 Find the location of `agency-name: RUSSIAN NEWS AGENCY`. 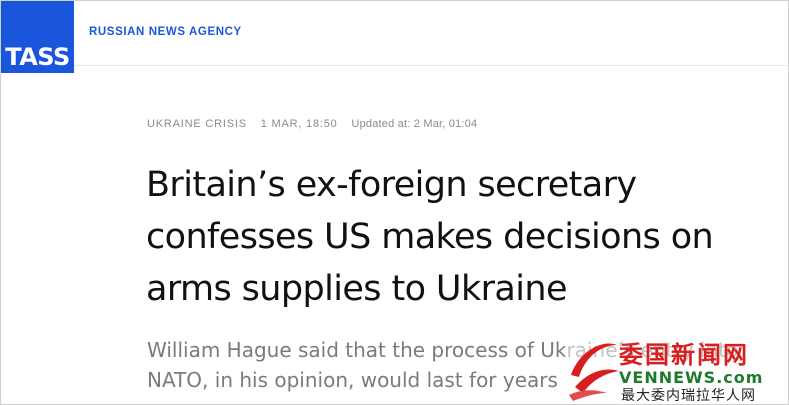

agency-name: RUSSIAN NEWS AGENCY is located at coordinates (165, 32).